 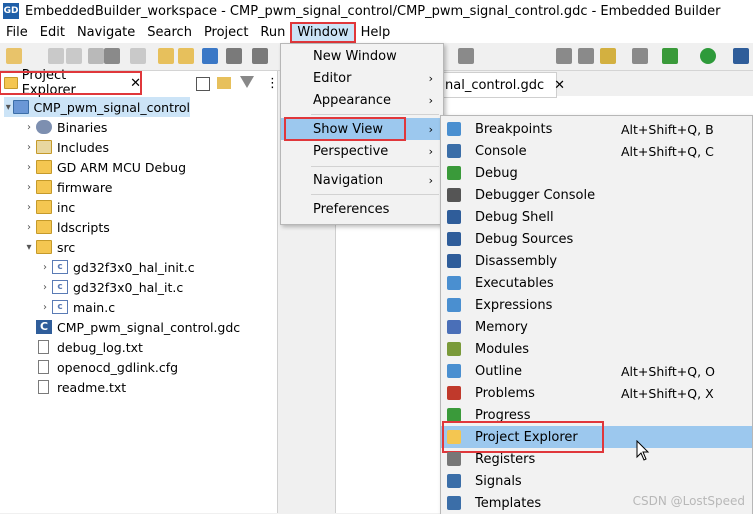 I want to click on show-view-item-project-explorer: Project Explorer, so click(x=596, y=437).